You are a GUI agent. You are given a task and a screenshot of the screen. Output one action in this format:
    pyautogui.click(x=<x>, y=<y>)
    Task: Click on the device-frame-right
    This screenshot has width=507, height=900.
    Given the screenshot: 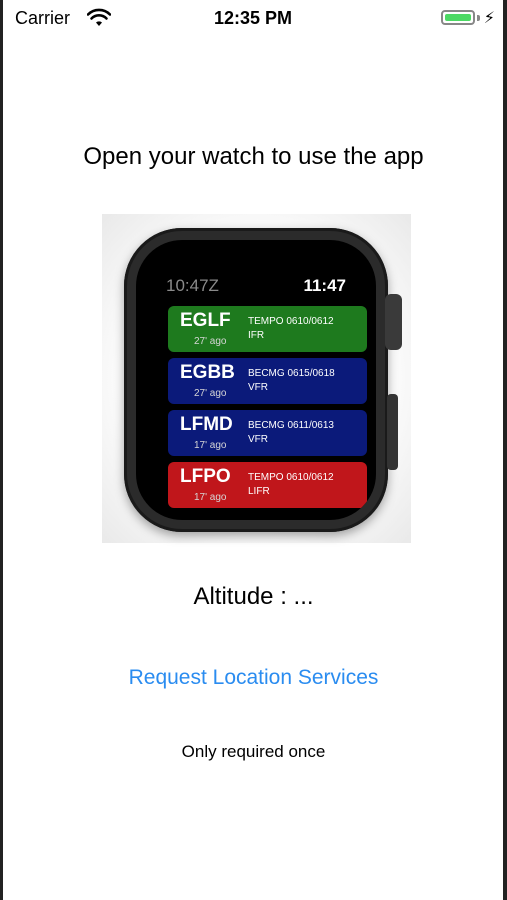 What is the action you would take?
    pyautogui.click(x=505, y=450)
    